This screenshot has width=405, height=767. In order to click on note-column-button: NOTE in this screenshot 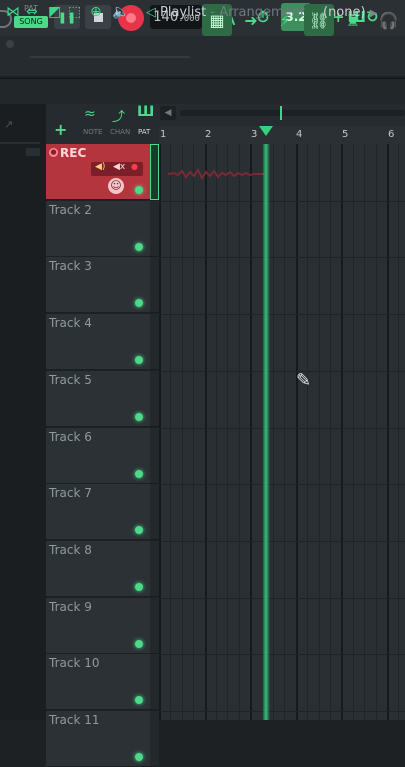, I will do `click(92, 132)`.